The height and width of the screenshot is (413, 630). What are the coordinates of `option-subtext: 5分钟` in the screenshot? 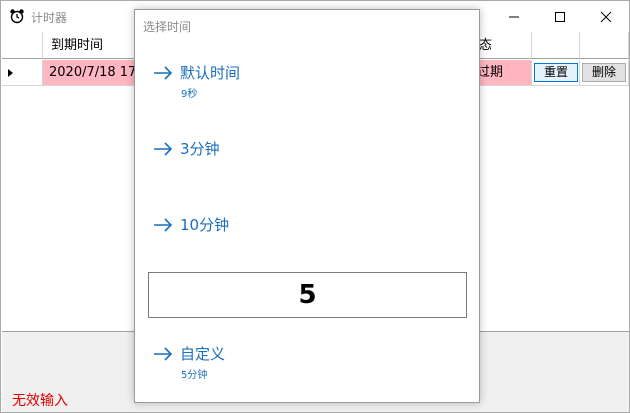 It's located at (194, 375).